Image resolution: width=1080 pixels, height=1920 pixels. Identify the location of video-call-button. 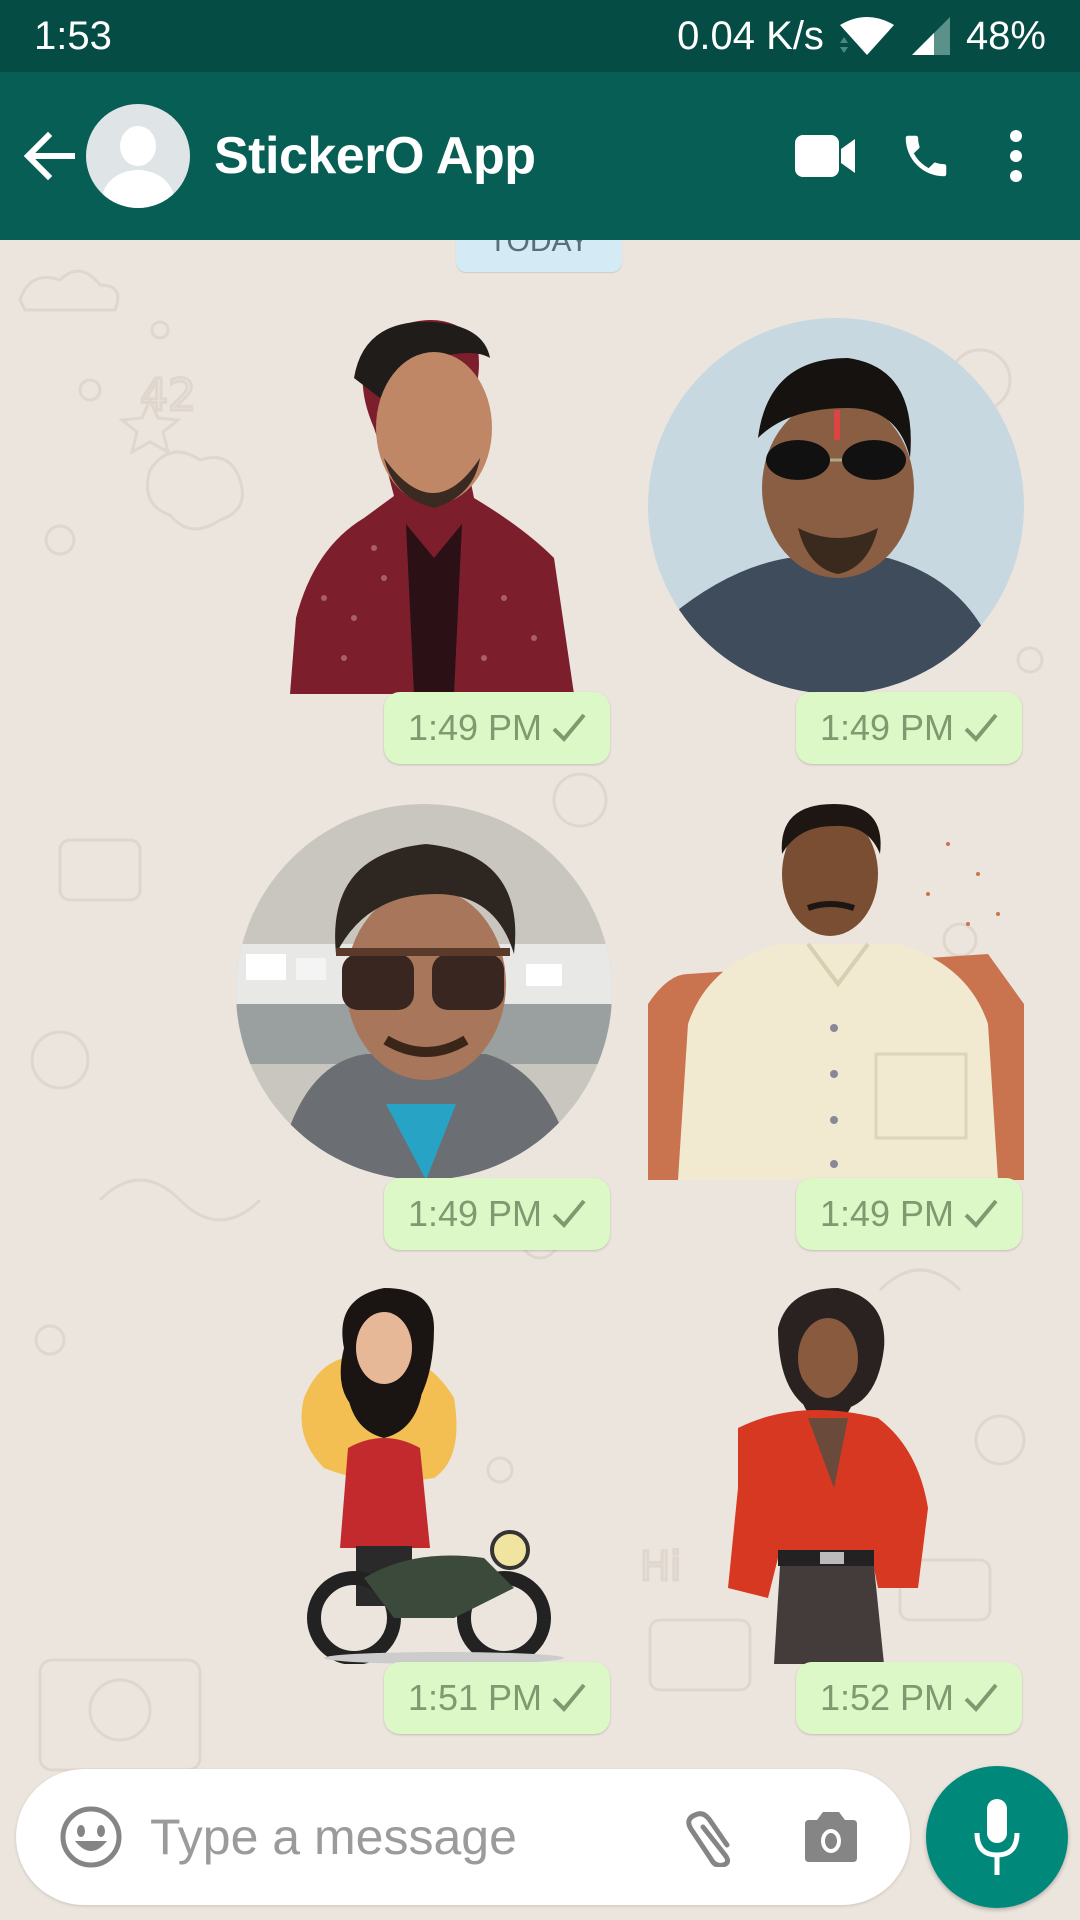
(826, 156).